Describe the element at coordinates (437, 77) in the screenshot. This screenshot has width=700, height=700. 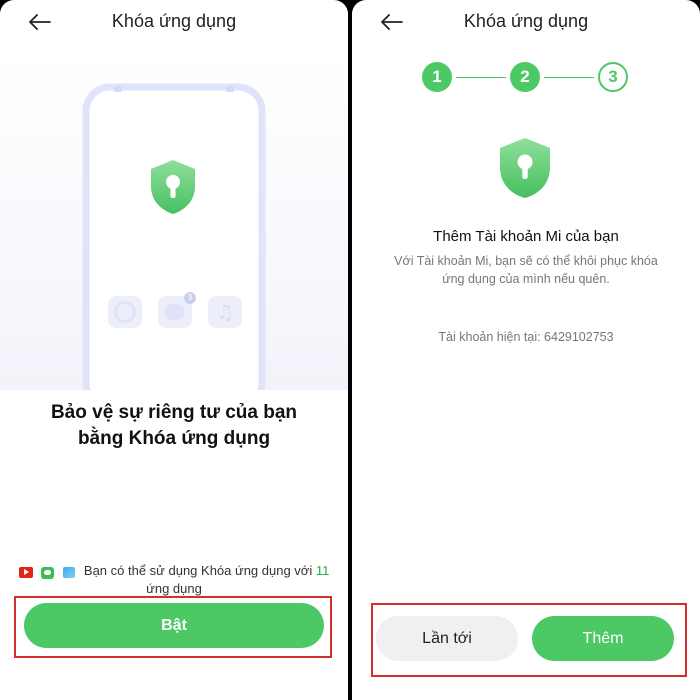
I see `step-1: 1` at that location.